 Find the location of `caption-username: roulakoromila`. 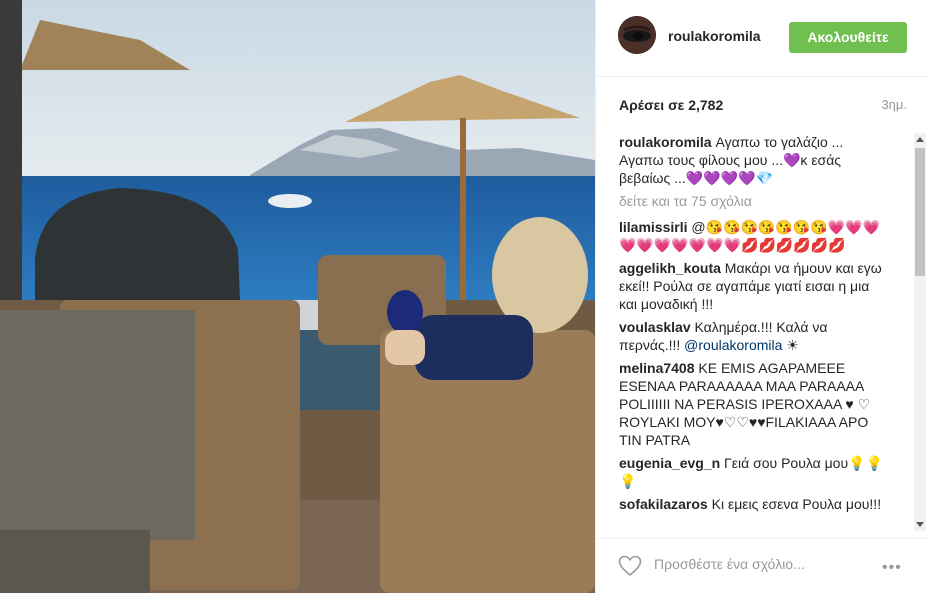

caption-username: roulakoromila is located at coordinates (665, 142).